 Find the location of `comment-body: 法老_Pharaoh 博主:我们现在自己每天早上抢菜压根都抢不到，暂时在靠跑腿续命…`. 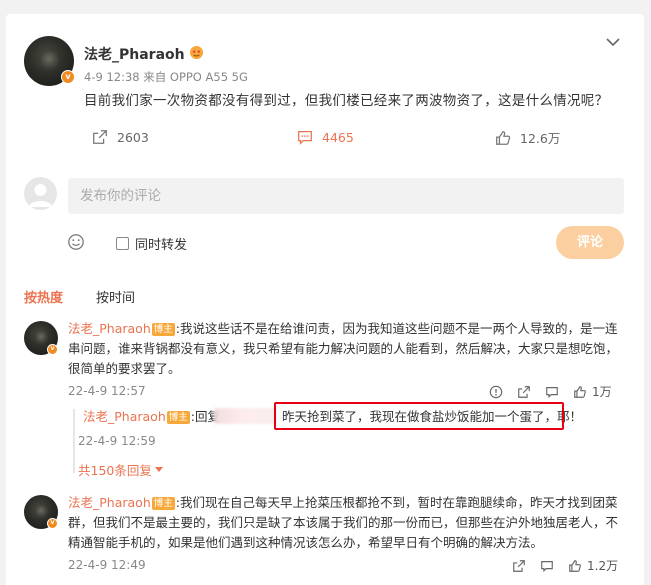

comment-body: 法老_Pharaoh 博主:我们现在自己每天早上抢菜压根都抢不到，暂时在靠跑腿续命… is located at coordinates (346, 523).